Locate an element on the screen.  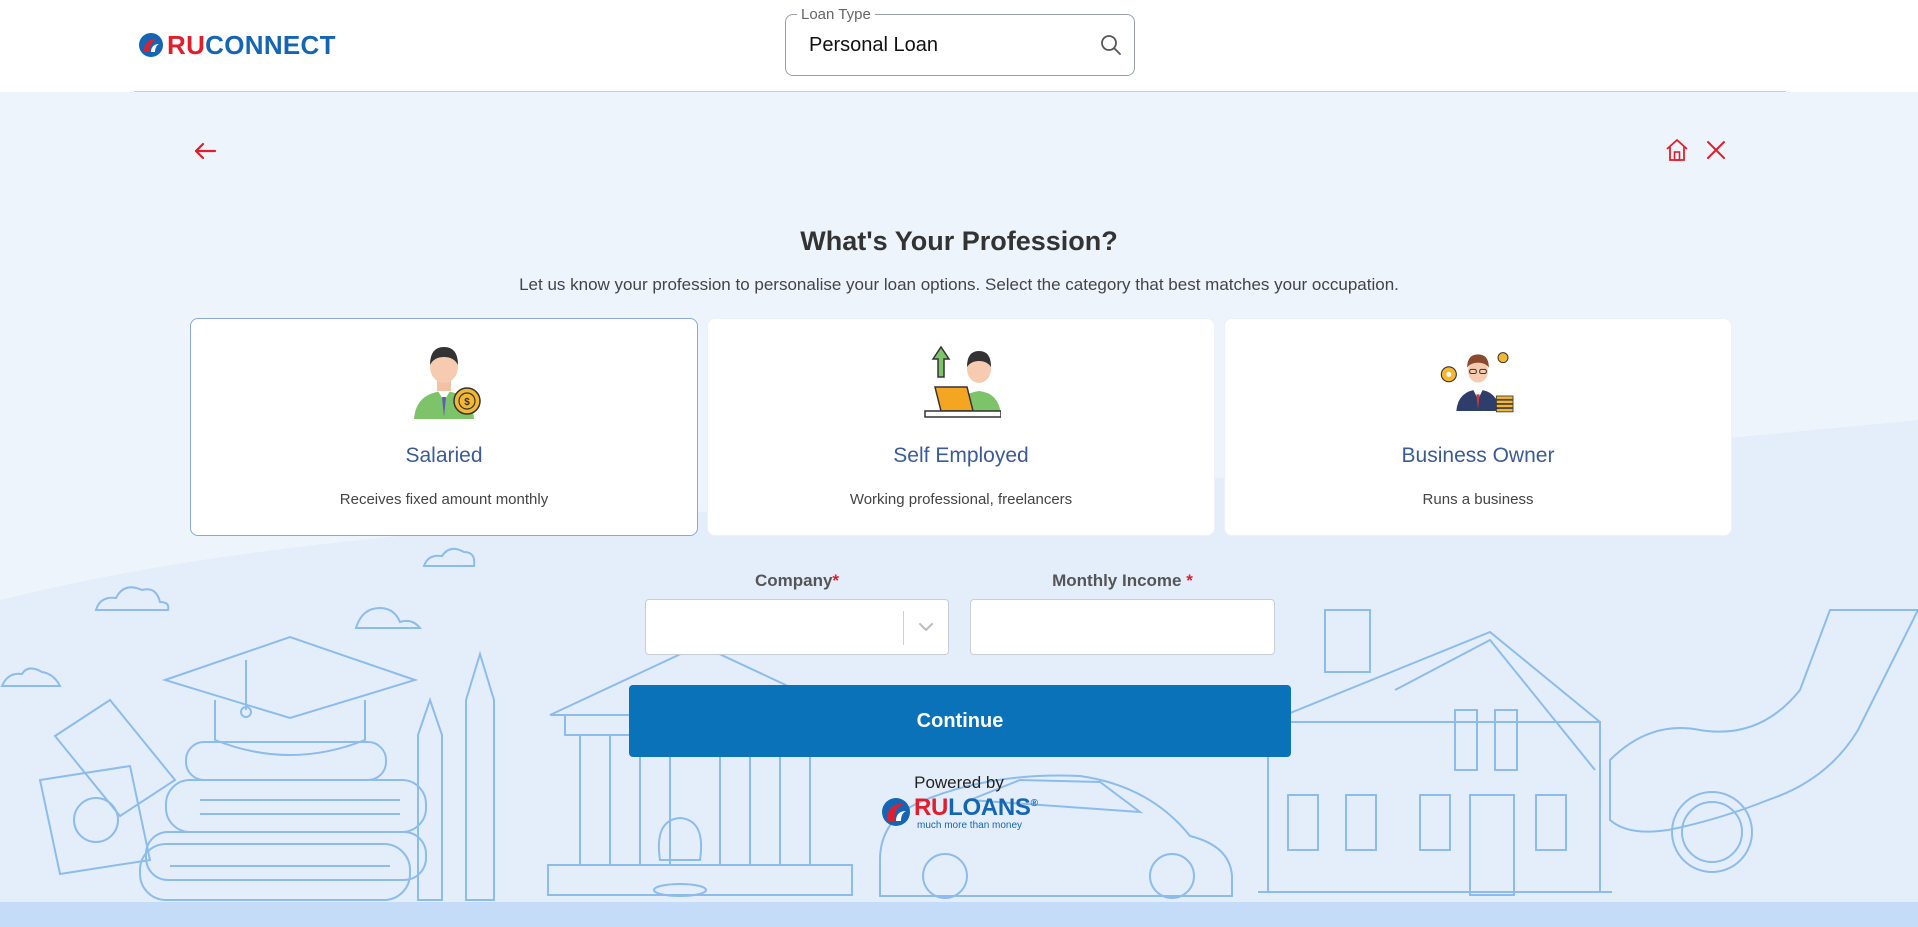
company-label-text: Company is located at coordinates (793, 580).